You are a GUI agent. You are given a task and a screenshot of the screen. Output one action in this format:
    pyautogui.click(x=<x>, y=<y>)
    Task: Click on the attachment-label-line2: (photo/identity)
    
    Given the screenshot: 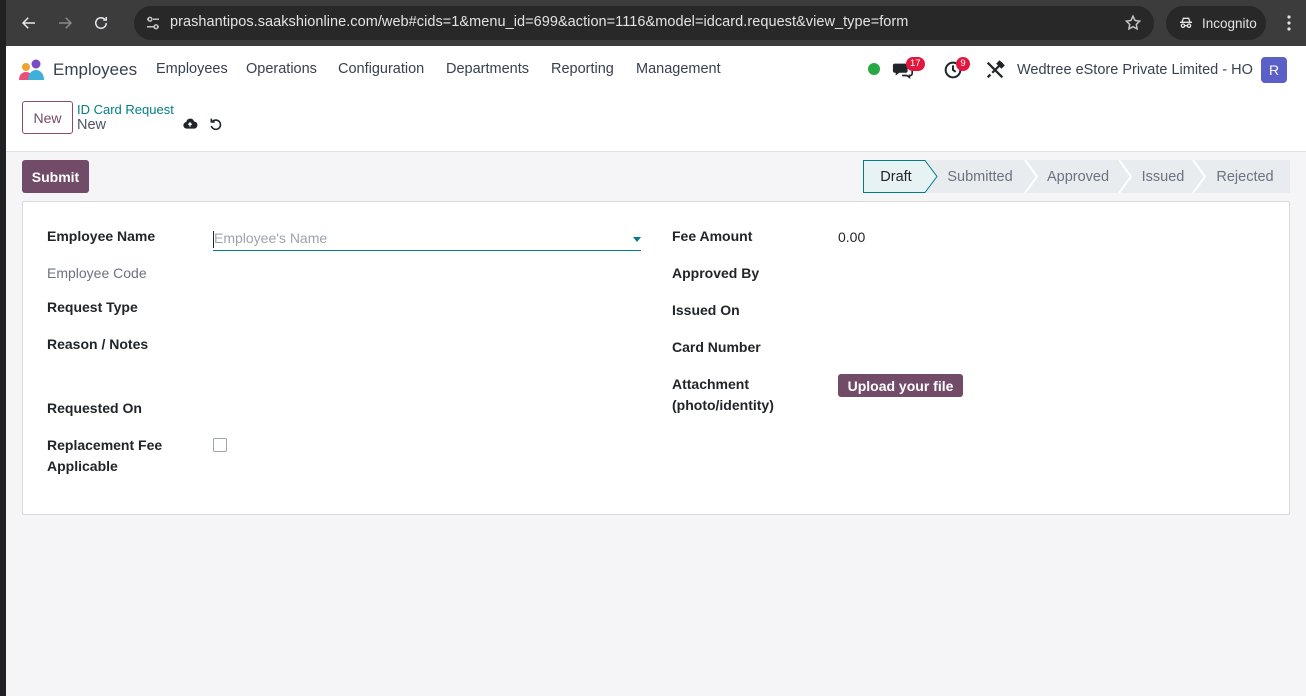 What is the action you would take?
    pyautogui.click(x=723, y=405)
    